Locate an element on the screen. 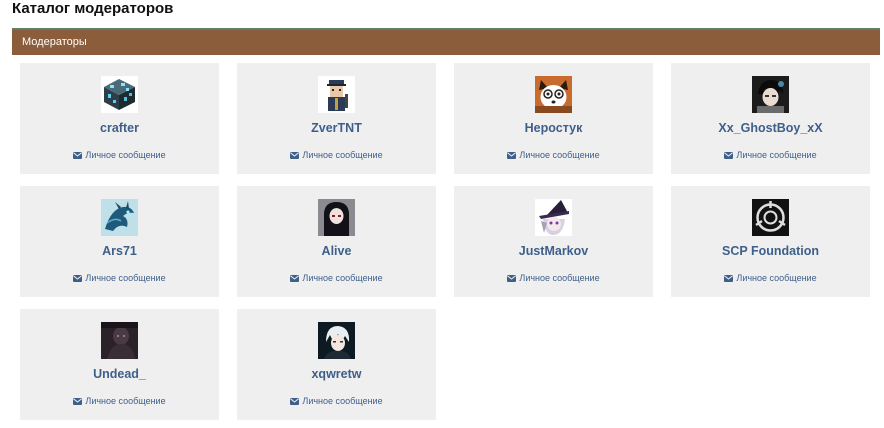 The image size is (884, 428). page-title: Каталог модераторов is located at coordinates (93, 8).